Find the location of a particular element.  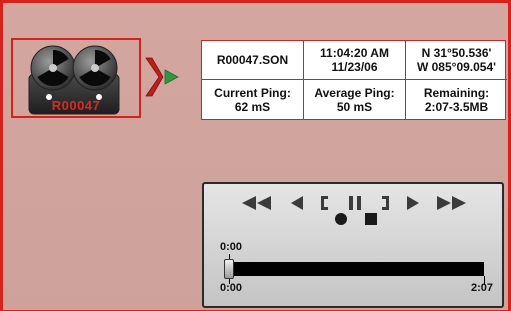

filename: R00047.SON is located at coordinates (252, 60).